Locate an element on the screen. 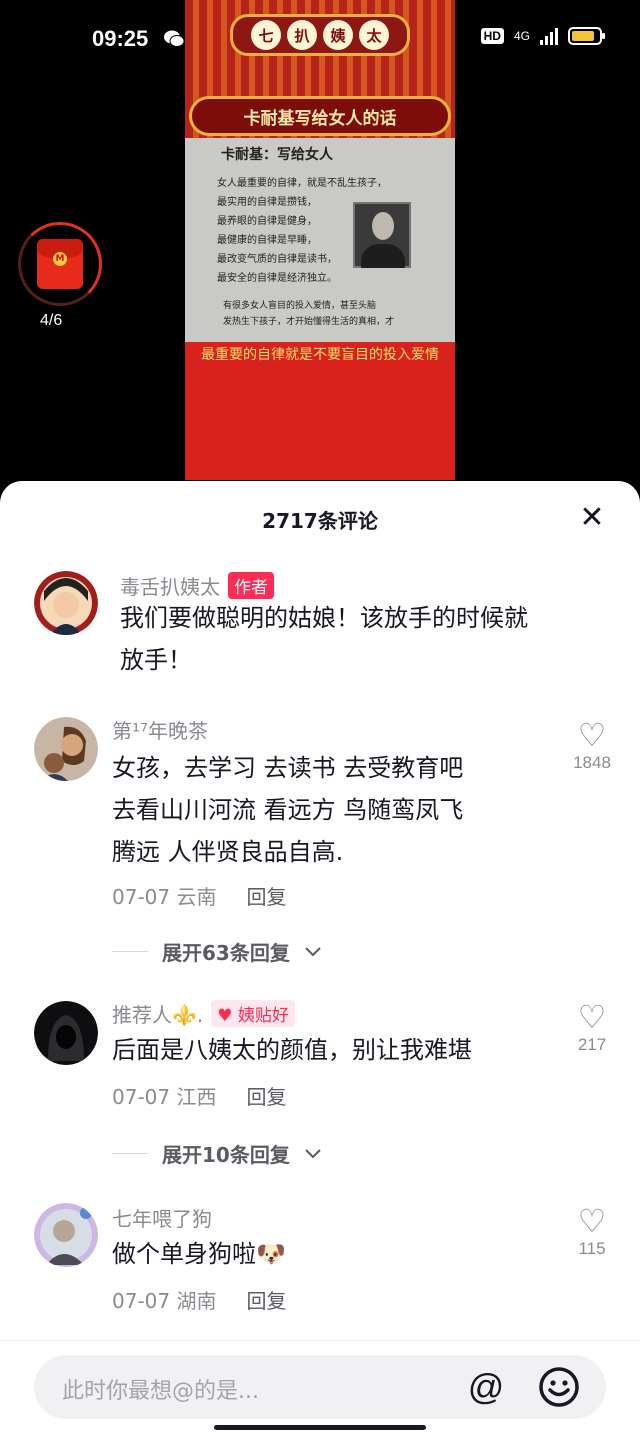 The width and height of the screenshot is (640, 1433). fan-badge-label: 姨贴好 is located at coordinates (263, 1016).